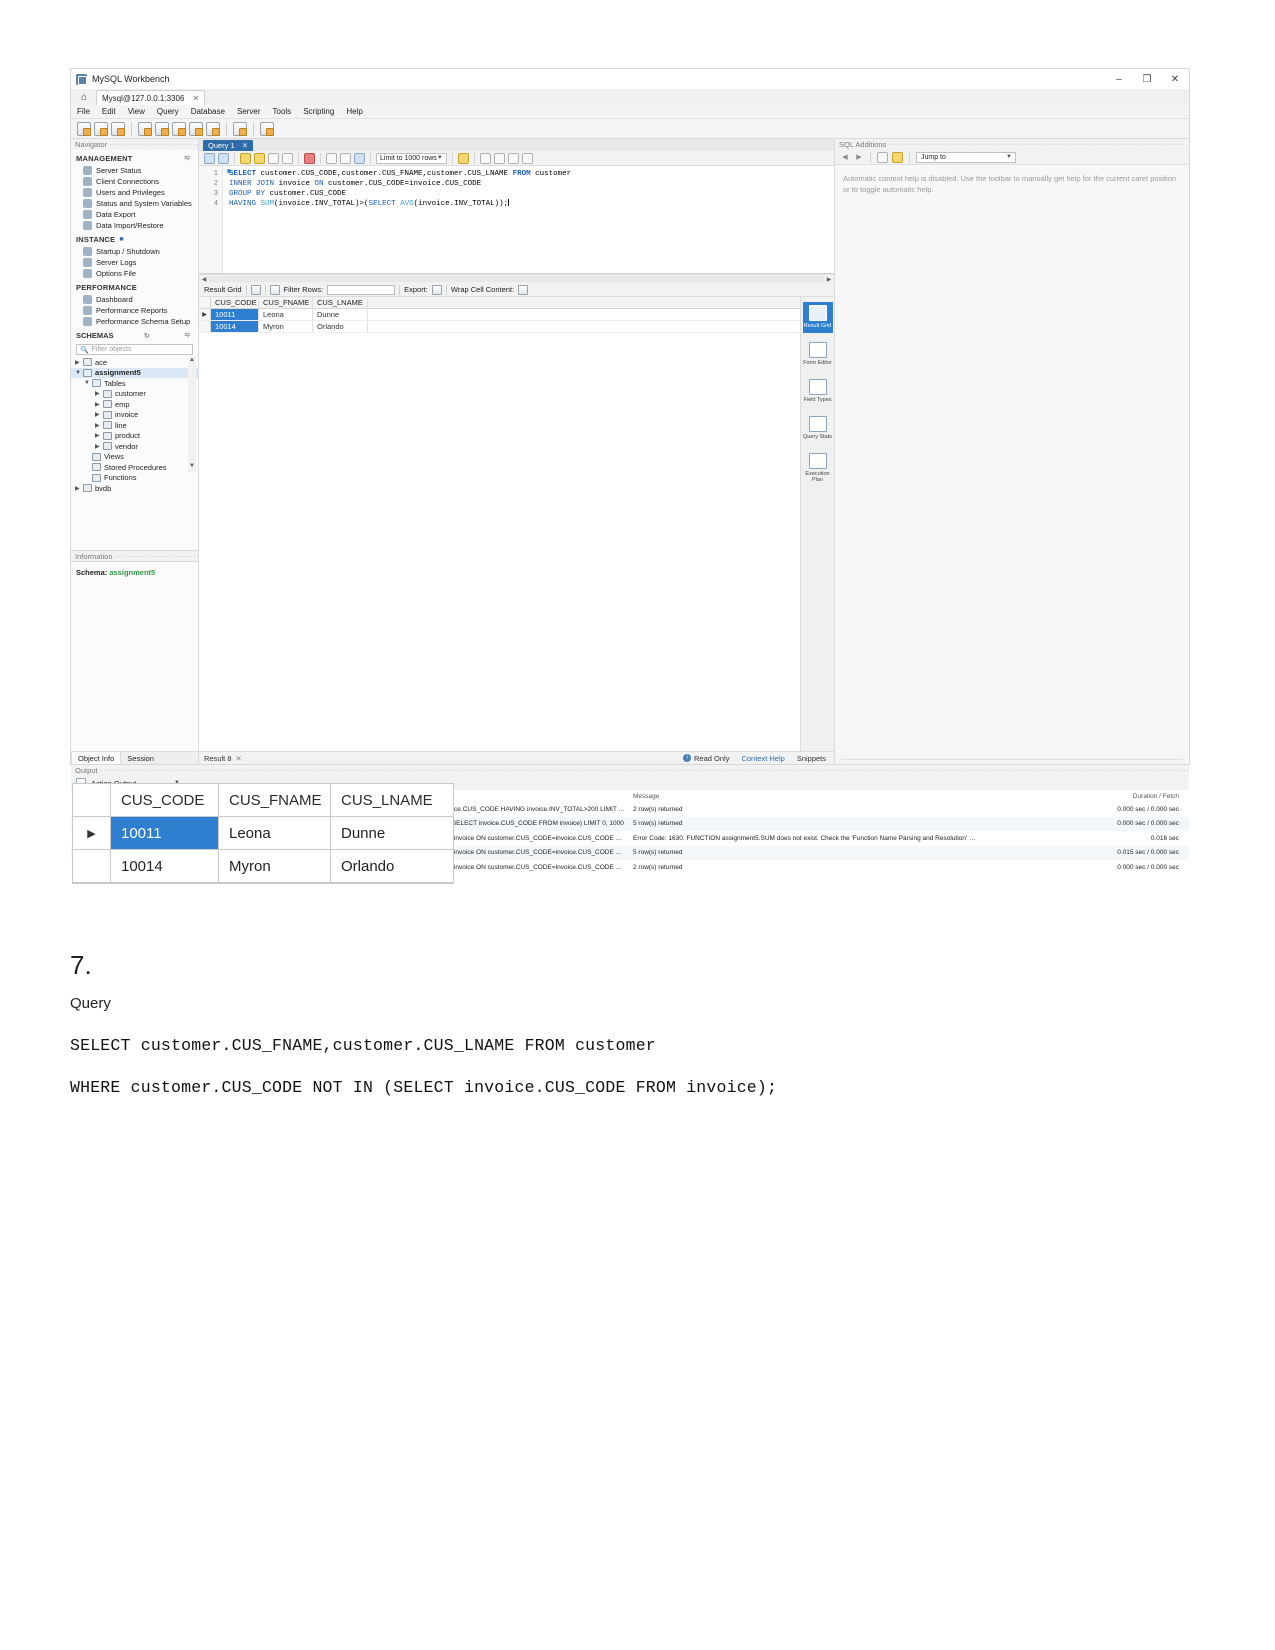  Describe the element at coordinates (527, 158) in the screenshot. I see `export-resultset-icon` at that location.